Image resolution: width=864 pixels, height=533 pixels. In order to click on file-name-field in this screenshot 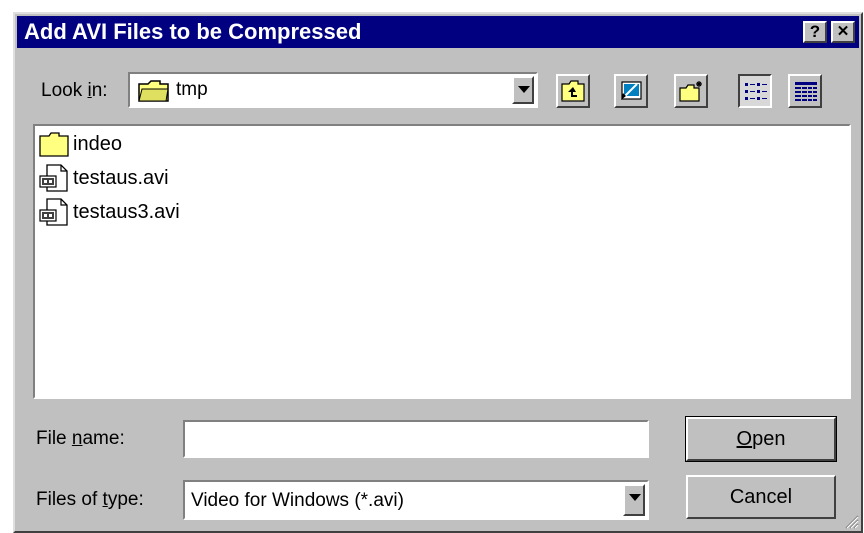, I will do `click(416, 439)`.